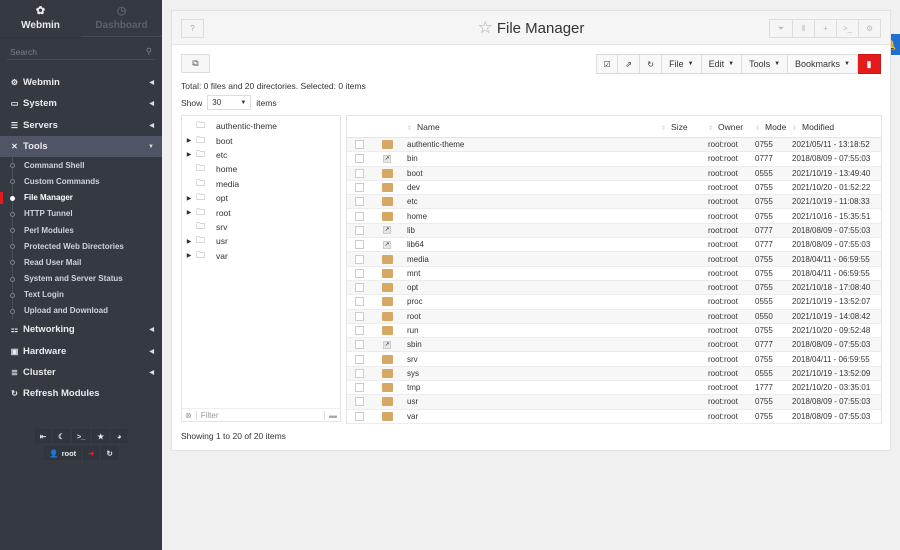  Describe the element at coordinates (261, 169) in the screenshot. I see `tree-item: 🗀 home` at that location.